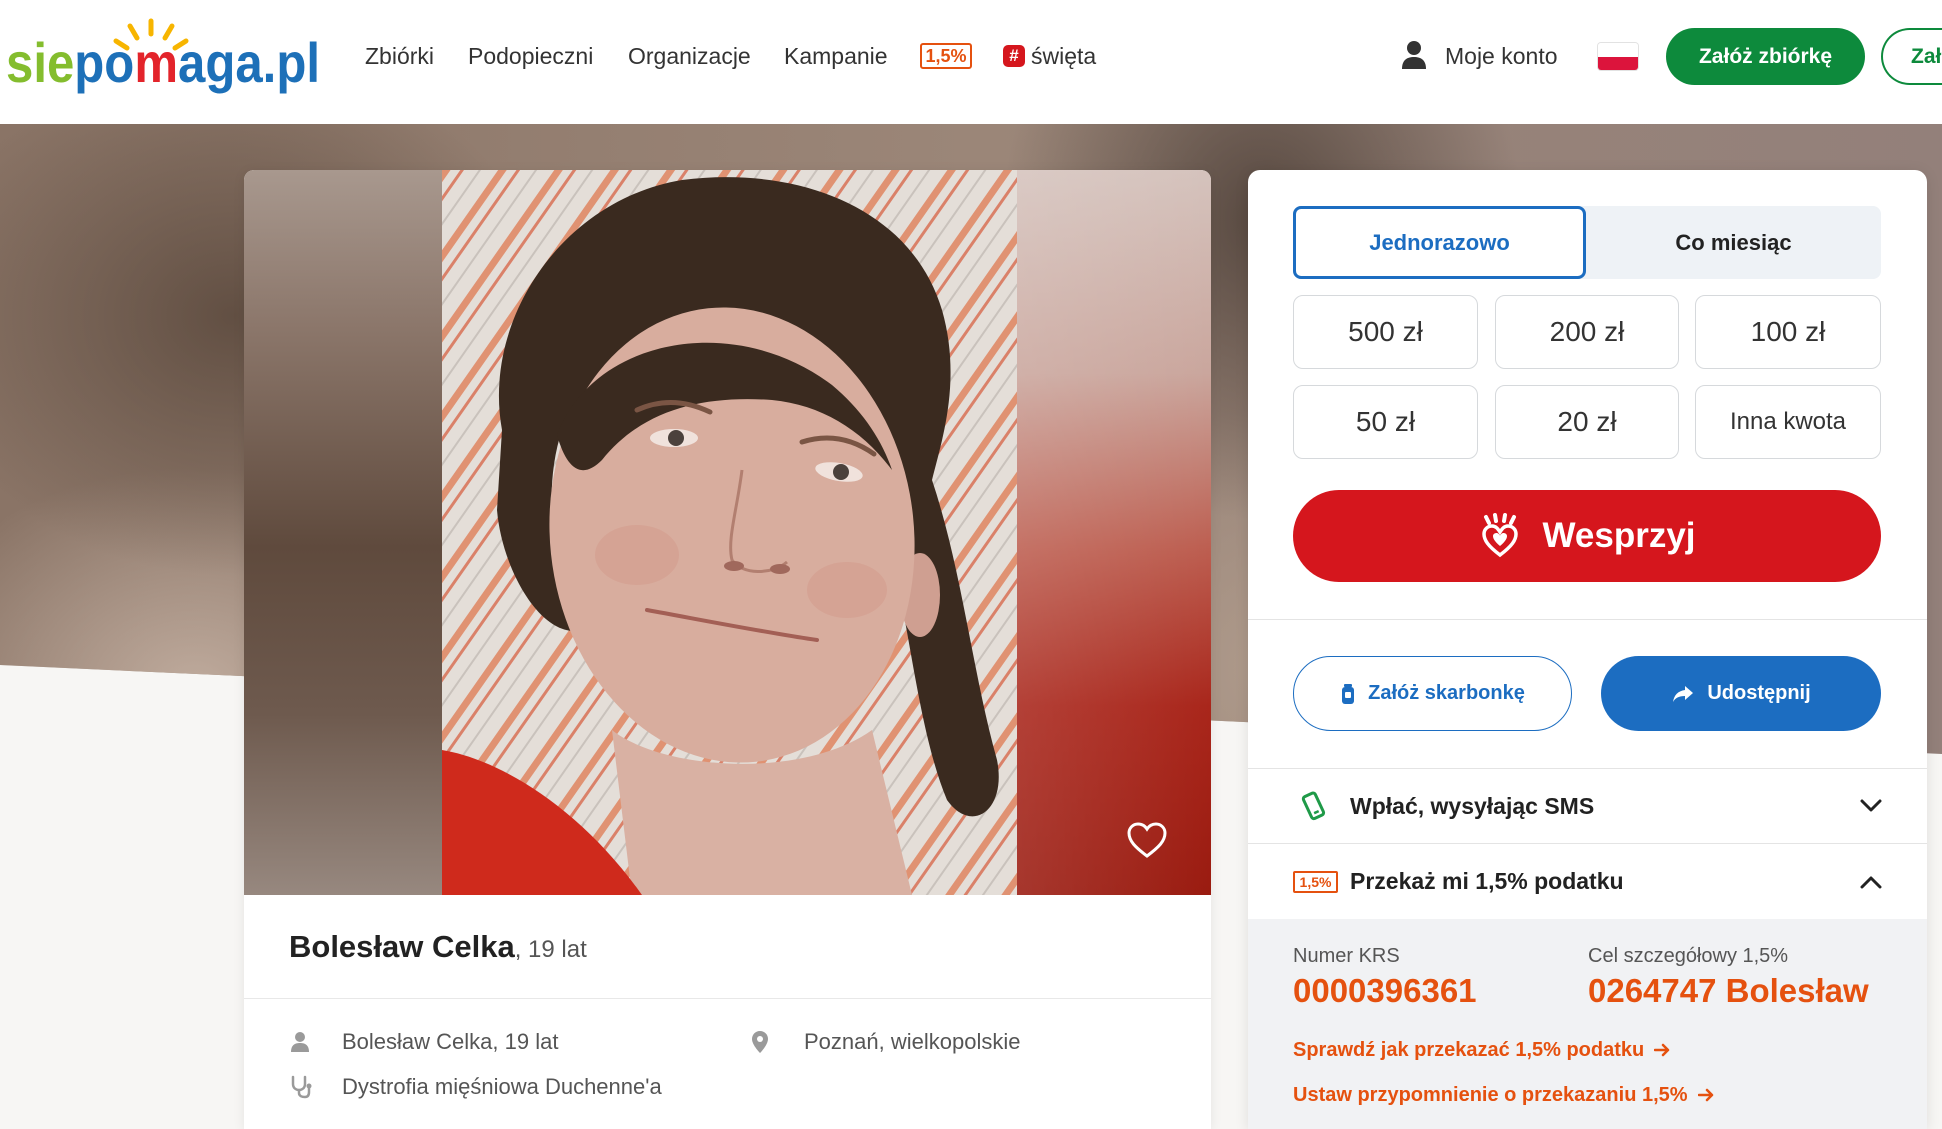 The width and height of the screenshot is (1942, 1129). I want to click on jar-icon, so click(1348, 693).